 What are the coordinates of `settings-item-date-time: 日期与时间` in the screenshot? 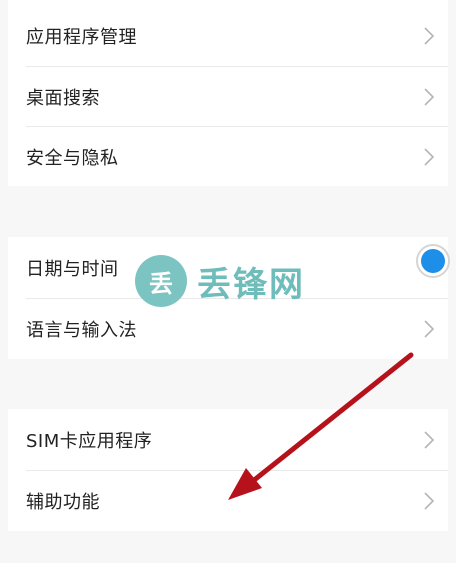 It's located at (228, 268).